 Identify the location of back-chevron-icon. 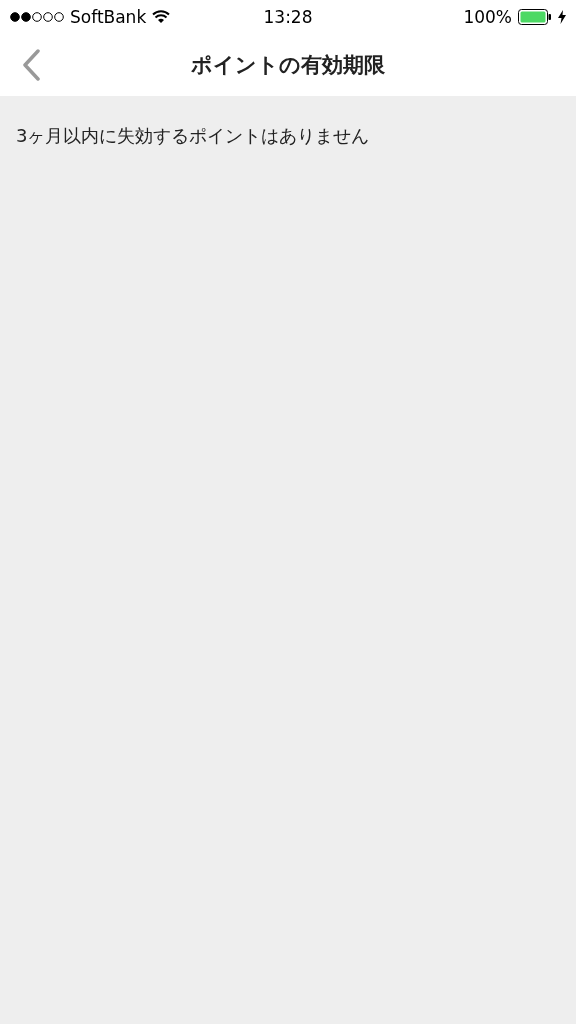
(31, 65).